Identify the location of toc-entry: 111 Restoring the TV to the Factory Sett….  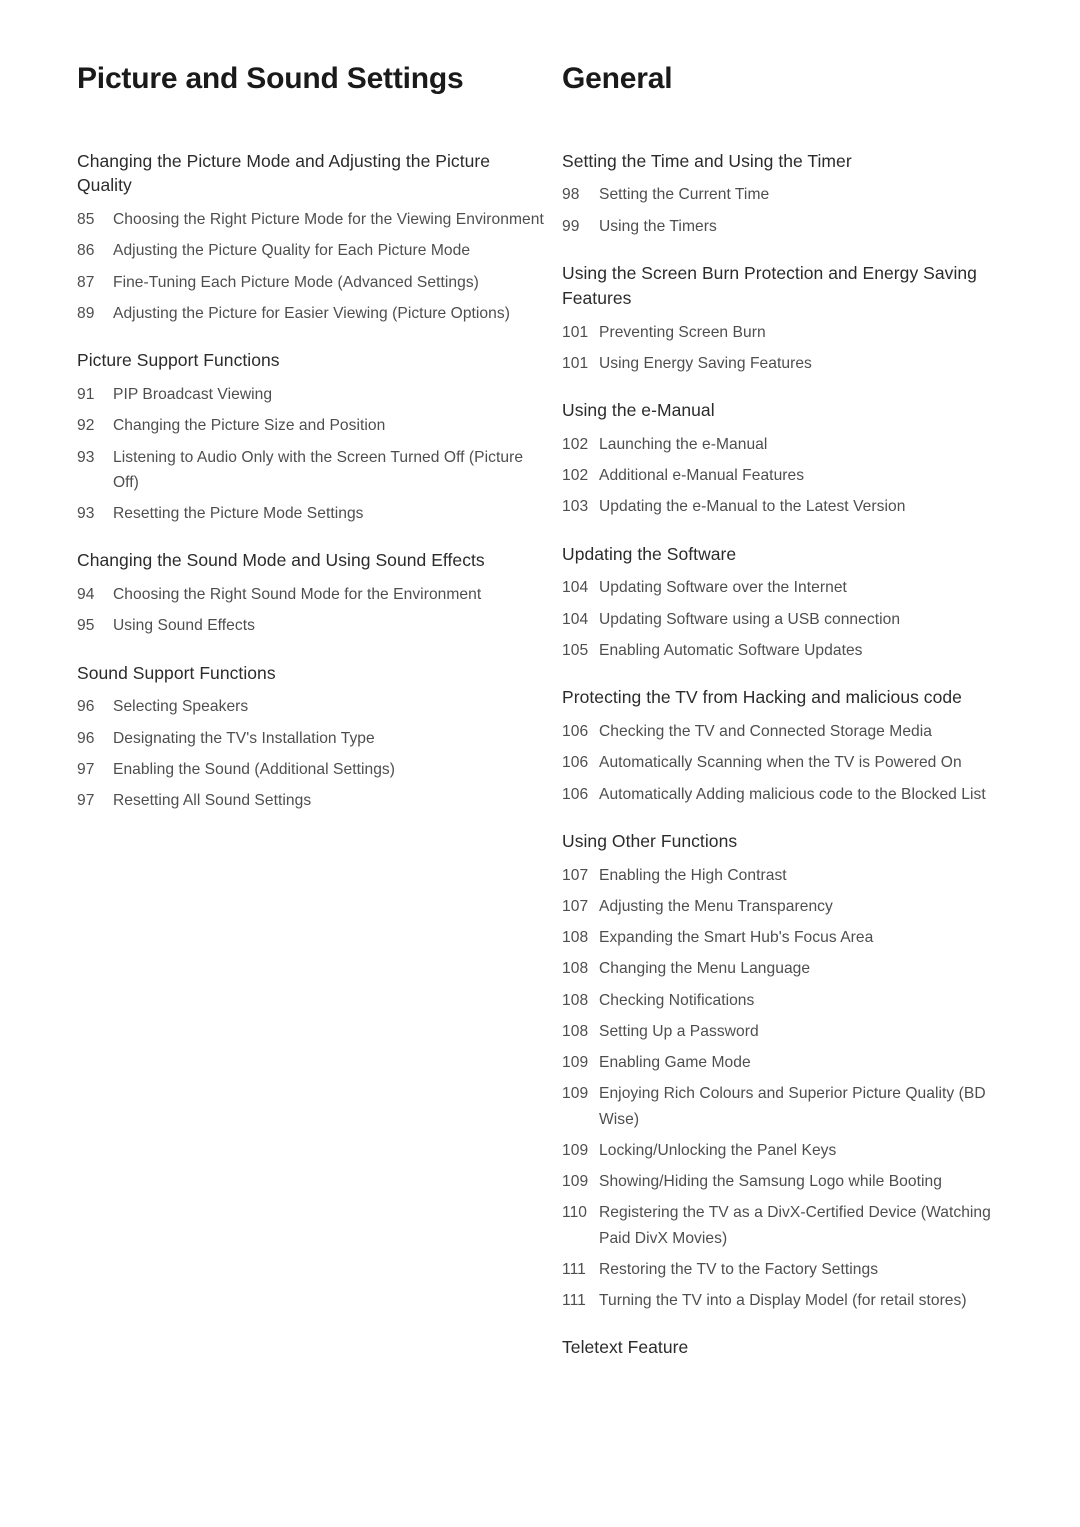
(789, 1269).